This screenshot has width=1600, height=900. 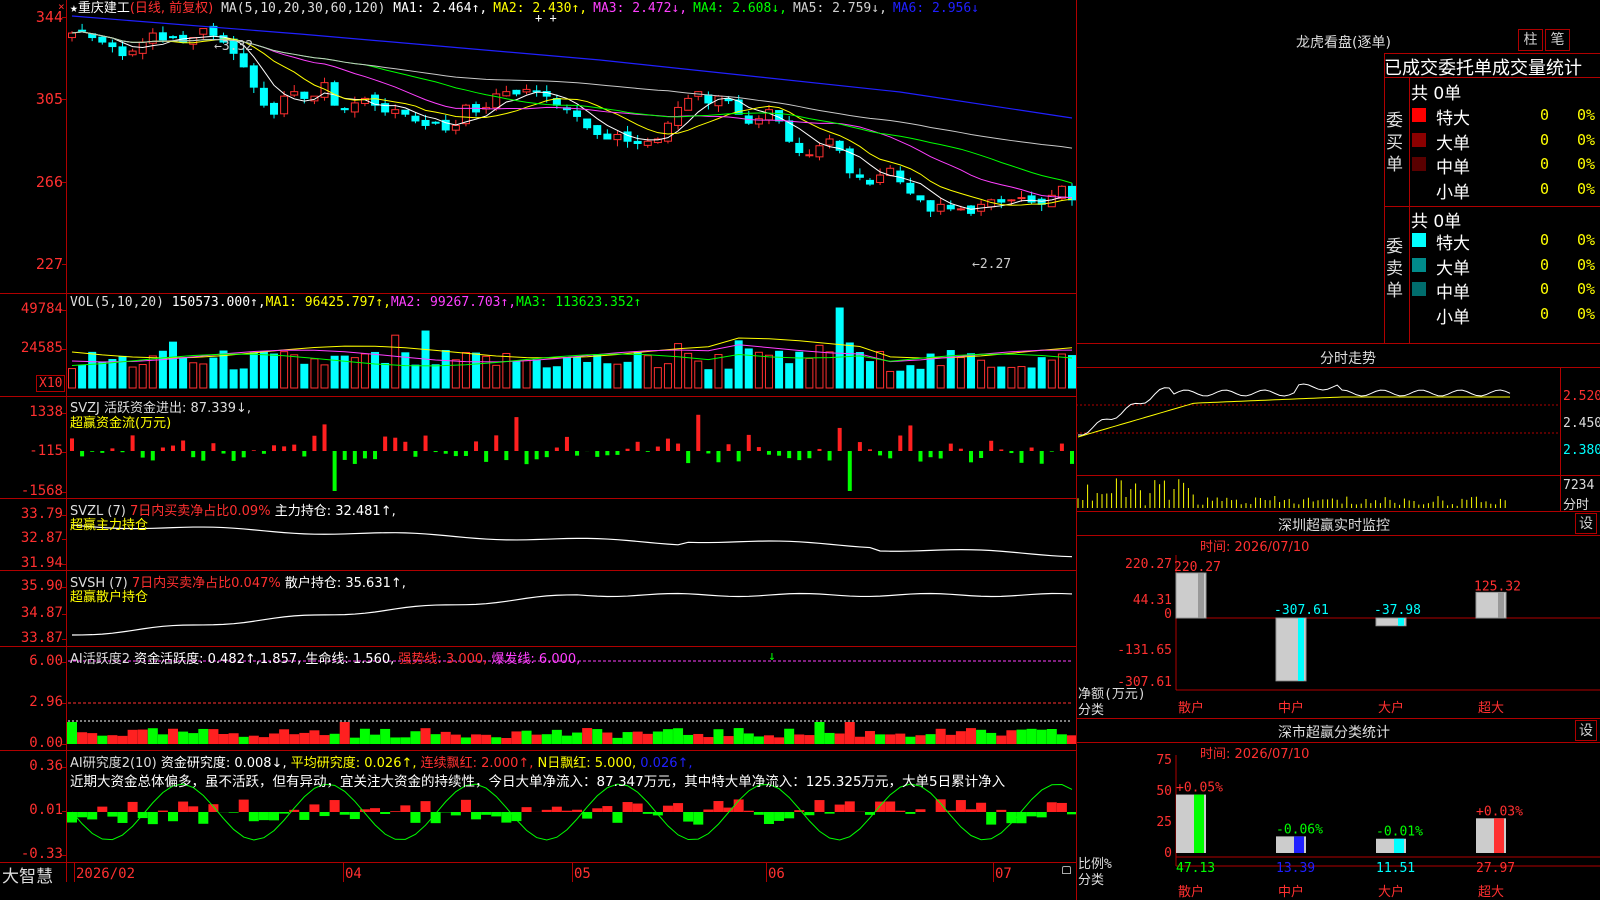 I want to click on monitor-category: 超大, so click(x=1491, y=708).